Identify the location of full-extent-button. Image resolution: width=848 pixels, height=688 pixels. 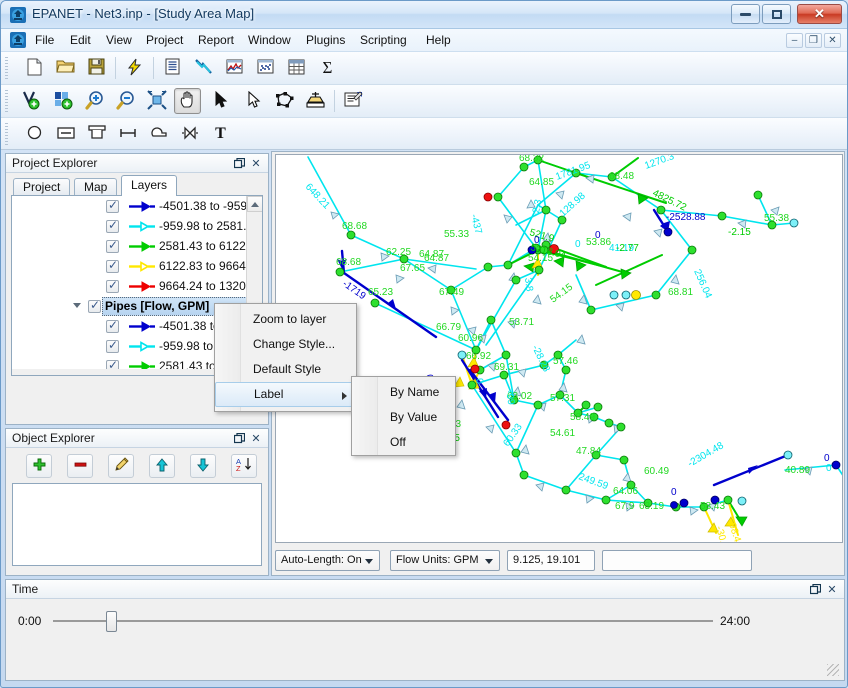
(156, 101).